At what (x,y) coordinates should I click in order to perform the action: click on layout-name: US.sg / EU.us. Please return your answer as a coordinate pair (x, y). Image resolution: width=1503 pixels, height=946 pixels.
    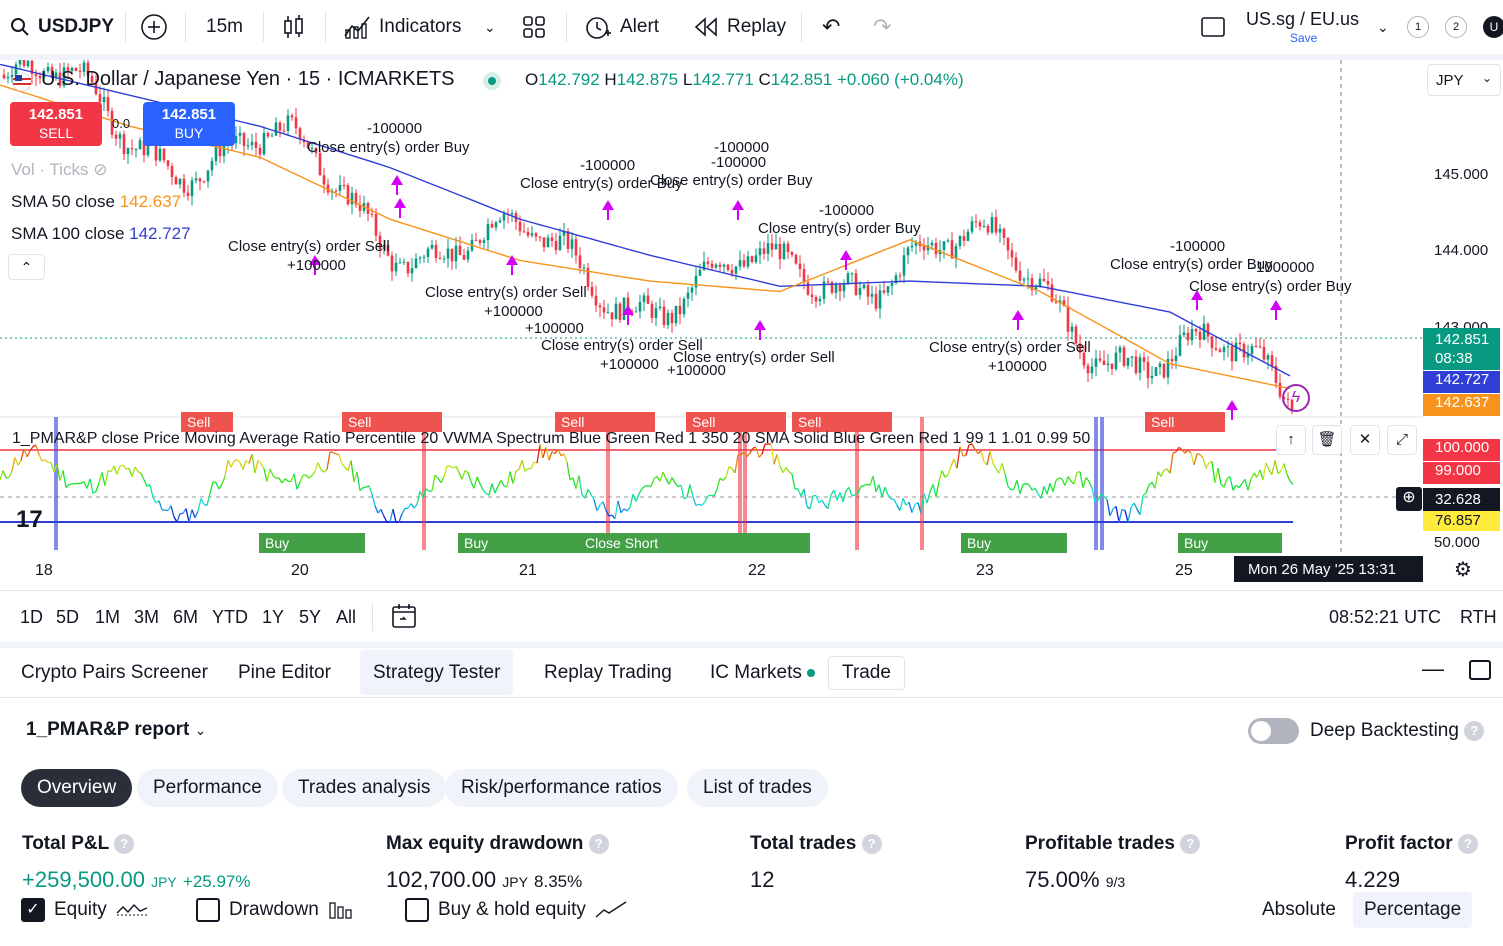
    Looking at the image, I should click on (1302, 19).